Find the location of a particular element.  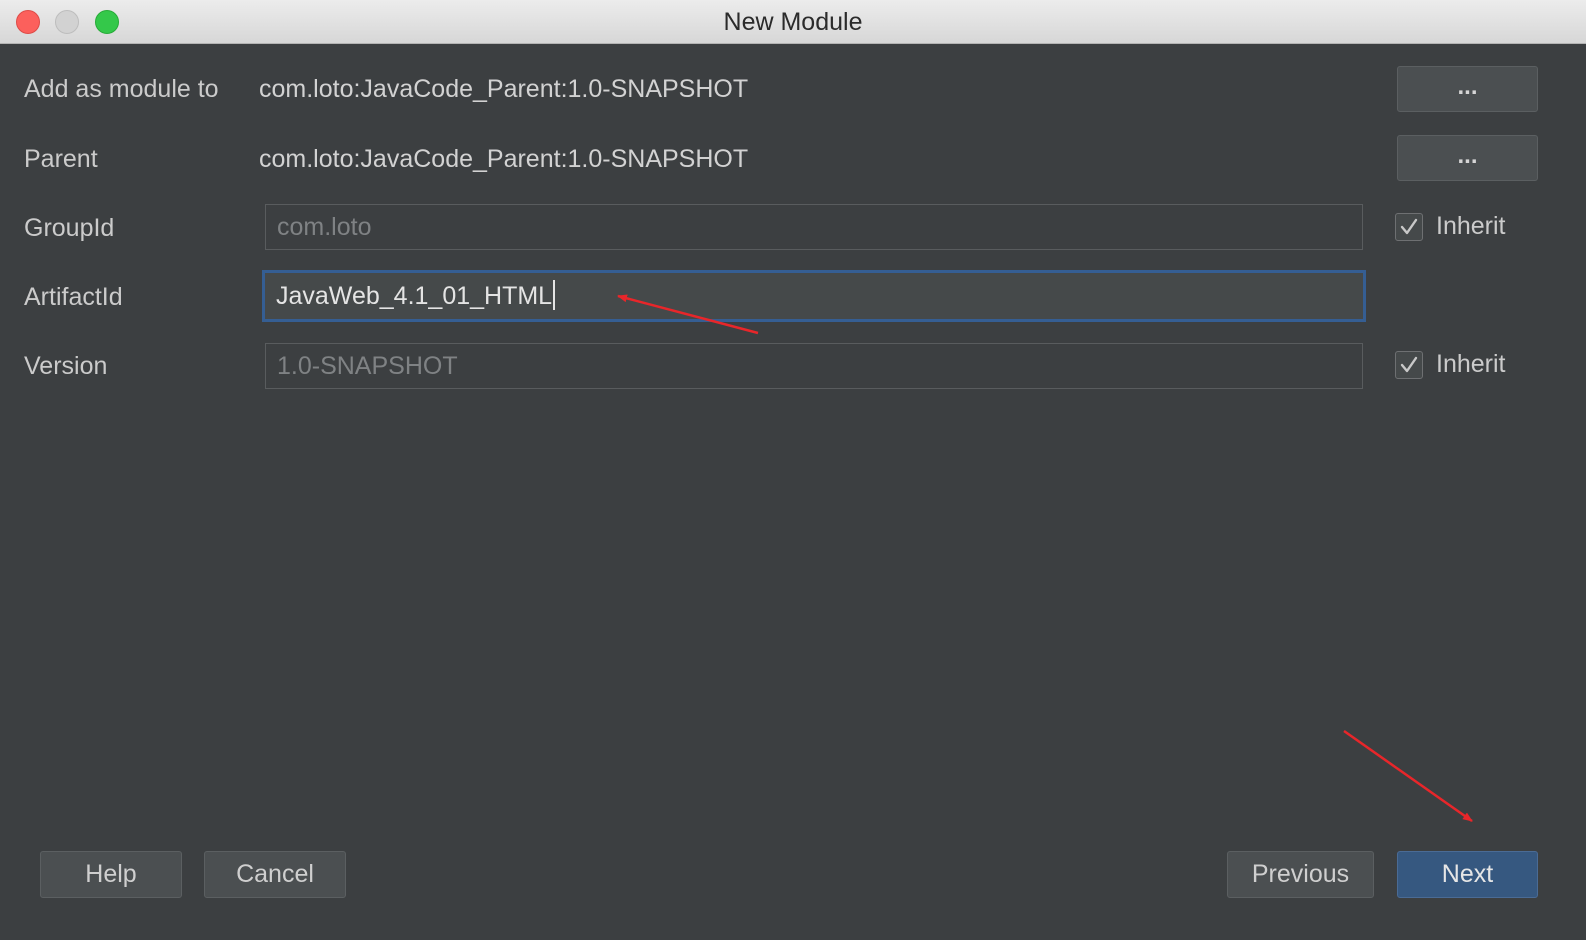

previous-button: Previous is located at coordinates (1300, 874).